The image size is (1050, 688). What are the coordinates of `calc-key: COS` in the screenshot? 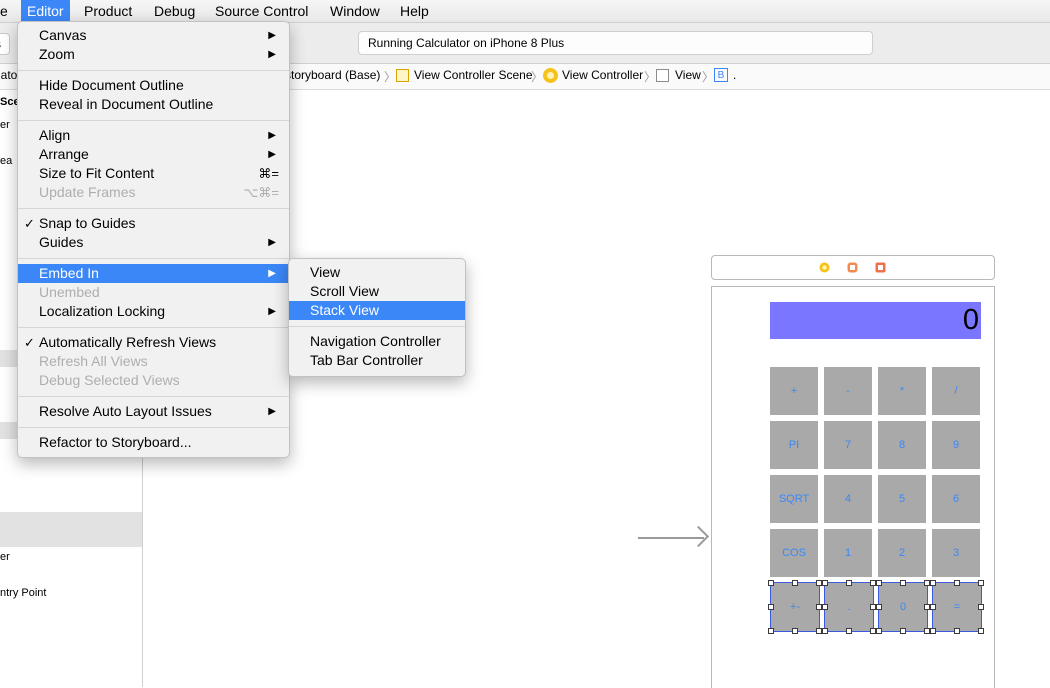 It's located at (794, 553).